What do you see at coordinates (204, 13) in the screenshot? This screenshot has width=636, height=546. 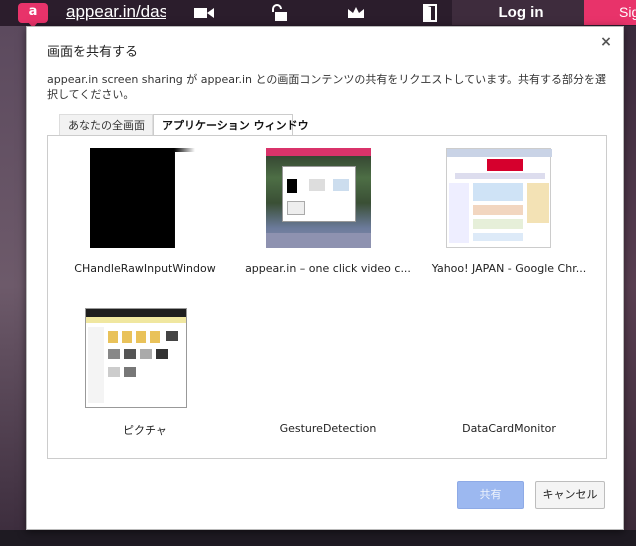 I see `video-icon` at bounding box center [204, 13].